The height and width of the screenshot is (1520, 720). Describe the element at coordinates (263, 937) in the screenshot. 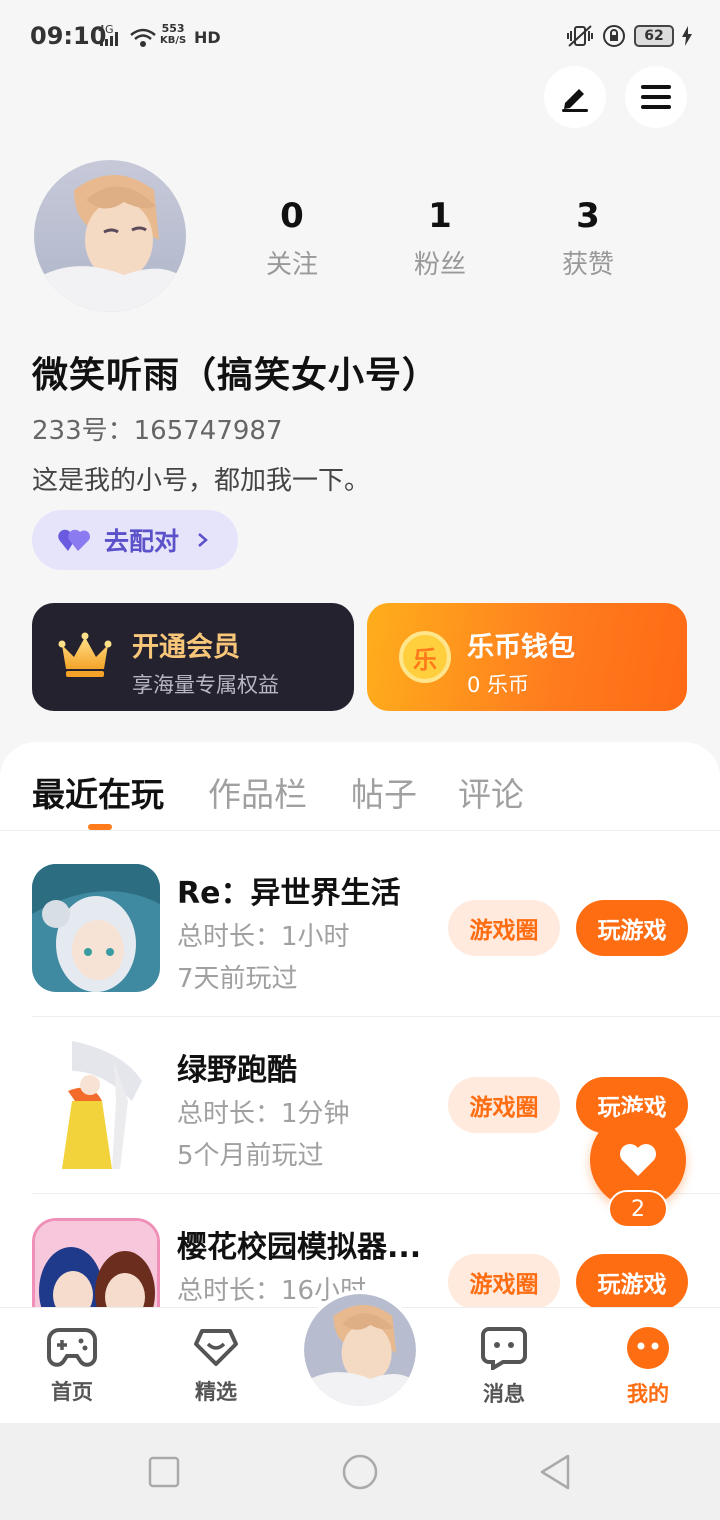

I see `game-duration: 总时长：1小时` at that location.